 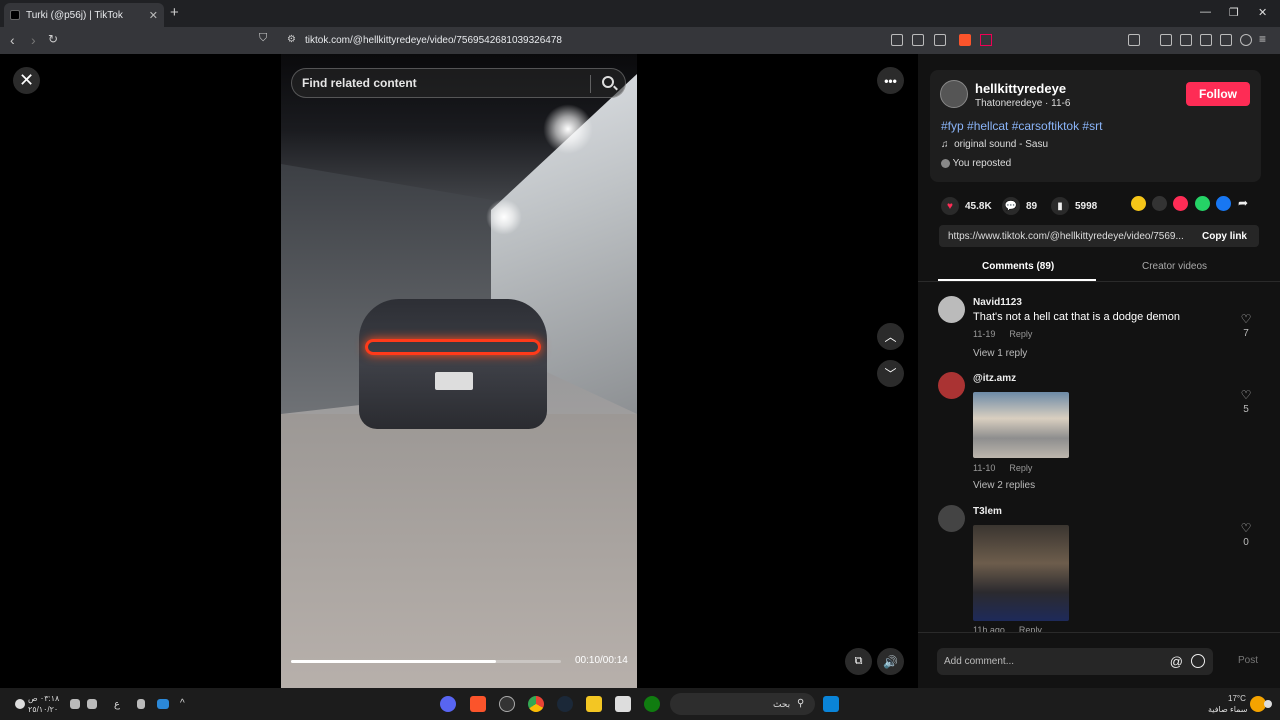 What do you see at coordinates (43, 698) in the screenshot?
I see `clock-time: ٠٣:١٨ ص` at bounding box center [43, 698].